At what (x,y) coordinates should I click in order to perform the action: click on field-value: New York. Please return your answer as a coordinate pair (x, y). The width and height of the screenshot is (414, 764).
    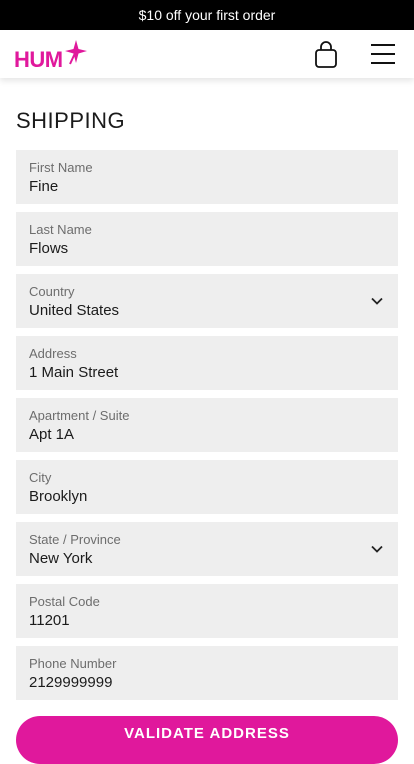
    Looking at the image, I should click on (60, 558).